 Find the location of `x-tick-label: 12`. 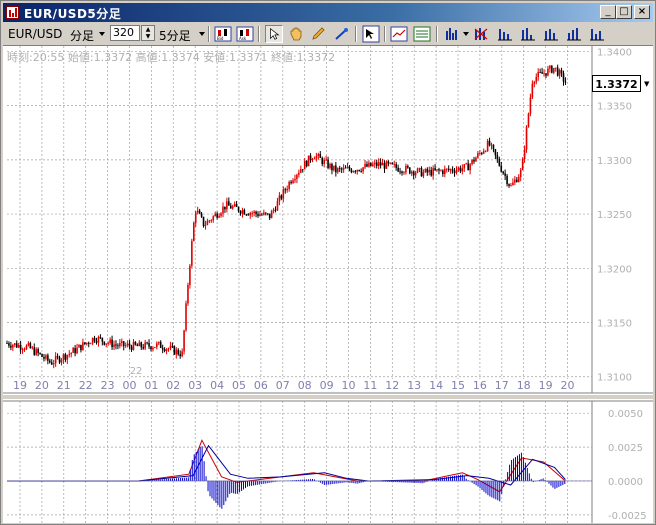

x-tick-label: 12 is located at coordinates (392, 385).